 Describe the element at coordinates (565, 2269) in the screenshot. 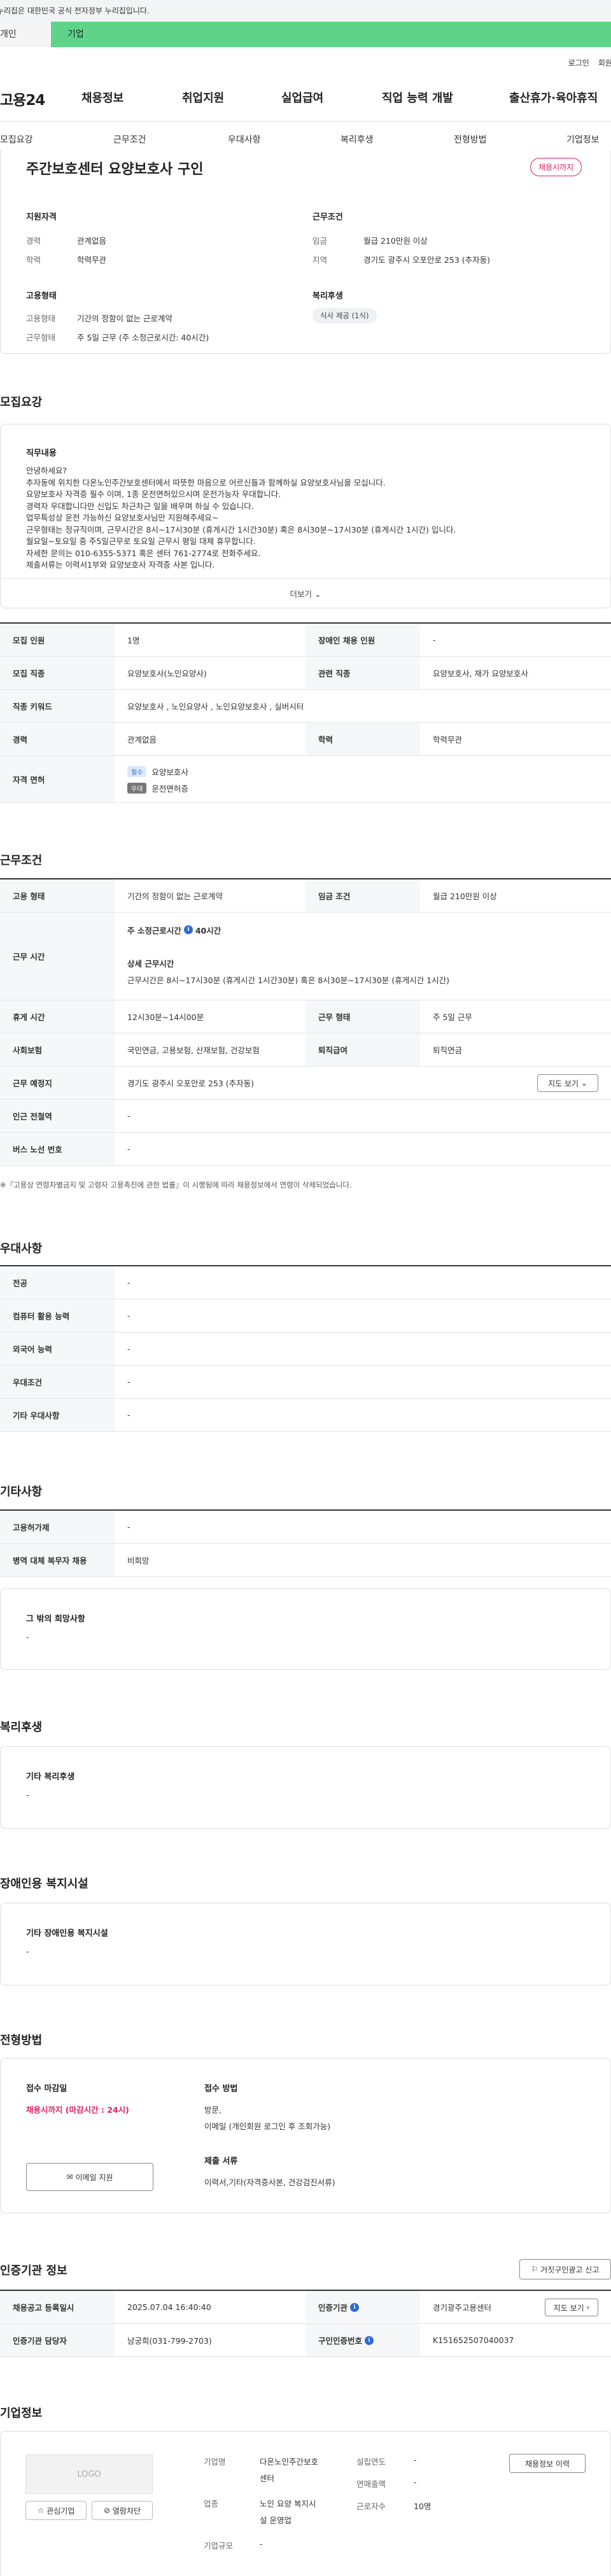

I see `false-ad-report-button: ⚐ 거짓구인광고 신고` at that location.